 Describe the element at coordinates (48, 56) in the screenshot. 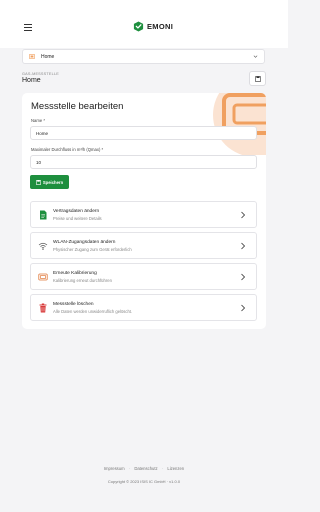

I see `location-select-value: Home` at that location.